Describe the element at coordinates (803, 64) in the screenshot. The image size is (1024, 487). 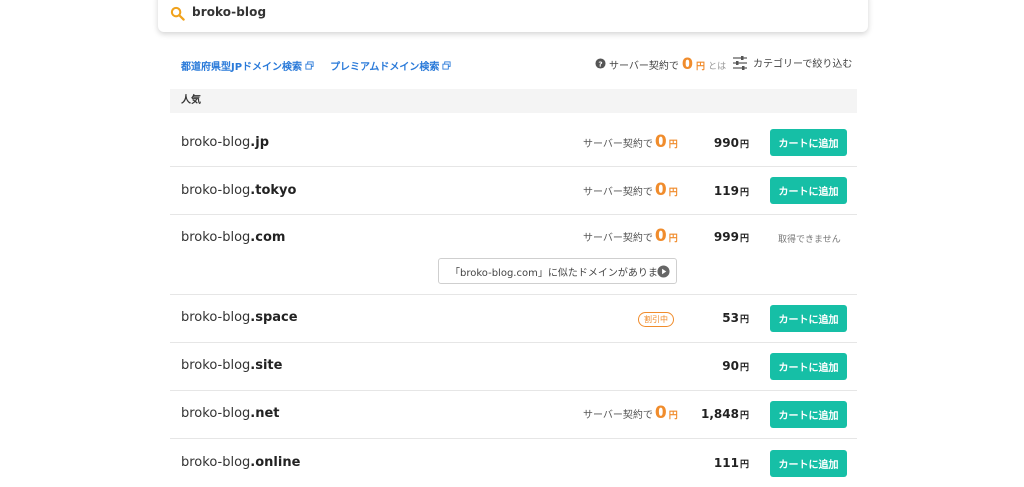
I see `category-filter-label: カテゴリーで絞り込む` at that location.